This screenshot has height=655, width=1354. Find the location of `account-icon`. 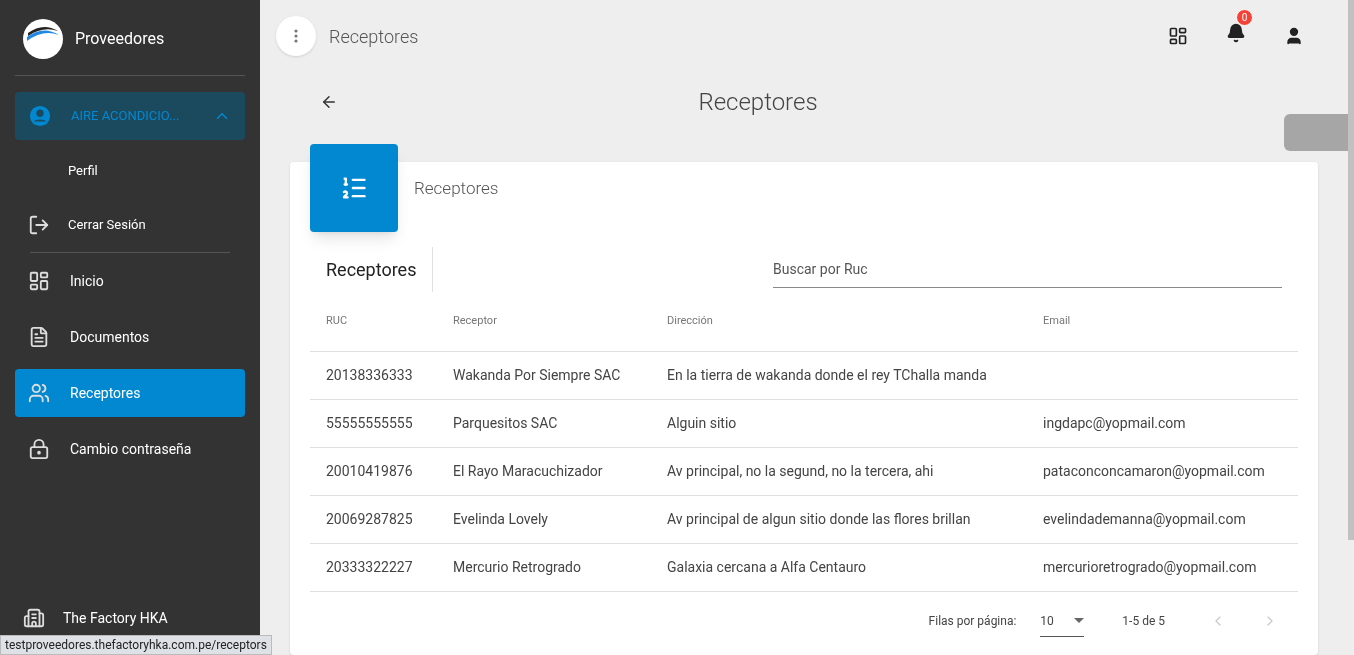

account-icon is located at coordinates (40, 116).